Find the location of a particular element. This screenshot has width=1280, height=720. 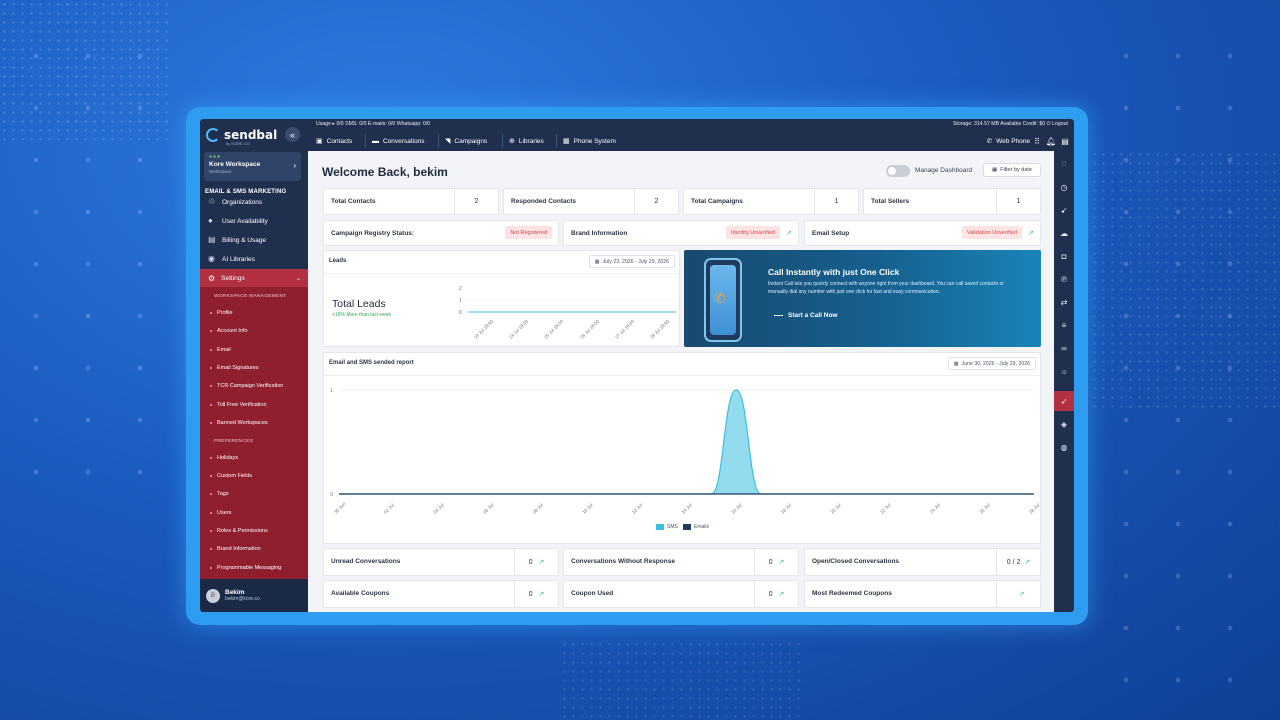

workspace-switcher: ●●● Kore Workspace Workspace › is located at coordinates (252, 166).